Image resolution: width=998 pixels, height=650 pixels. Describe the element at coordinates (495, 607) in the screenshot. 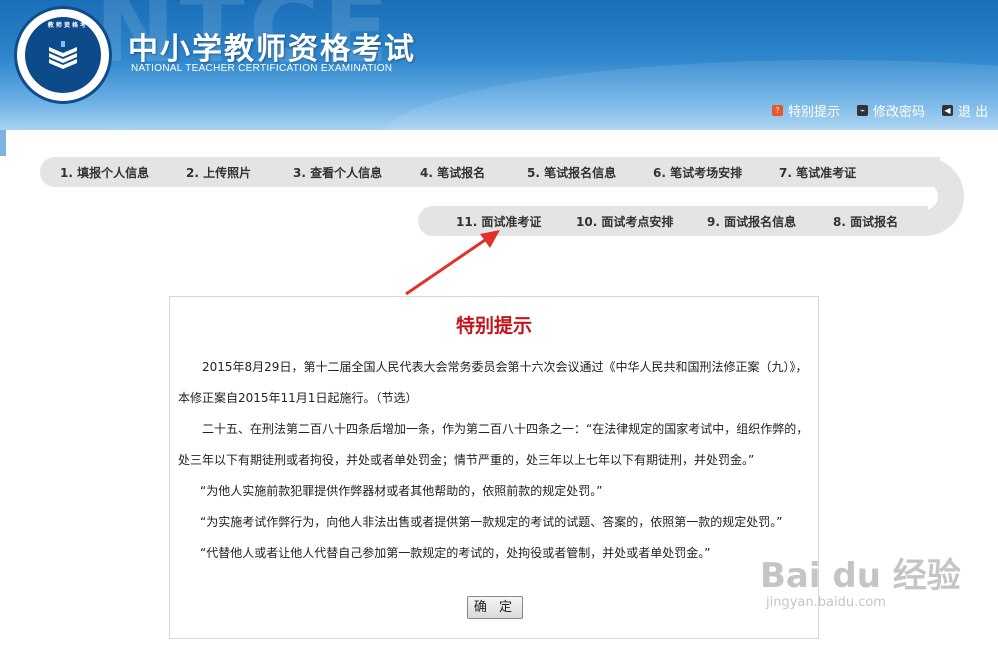

I see `confirm-button: 确 定` at that location.